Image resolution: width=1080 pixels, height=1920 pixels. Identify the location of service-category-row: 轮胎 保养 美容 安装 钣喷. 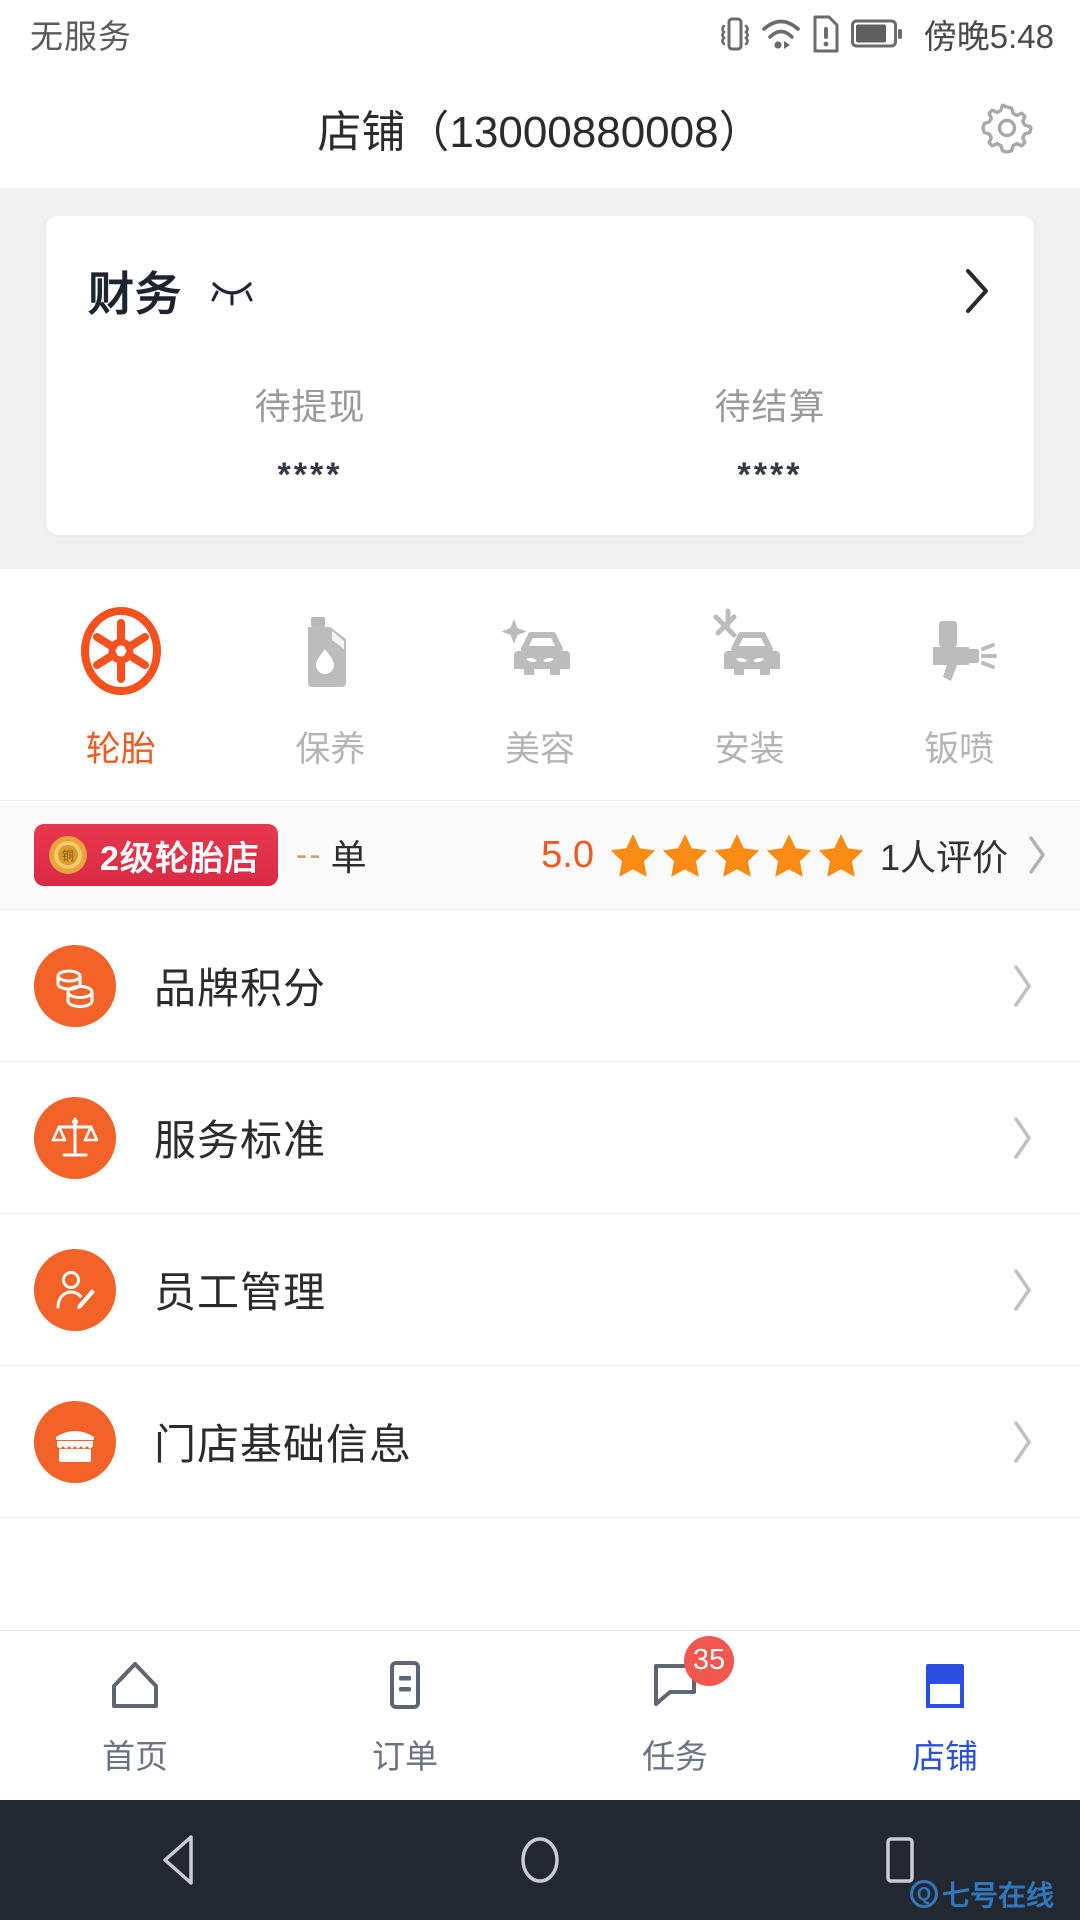
(540, 684).